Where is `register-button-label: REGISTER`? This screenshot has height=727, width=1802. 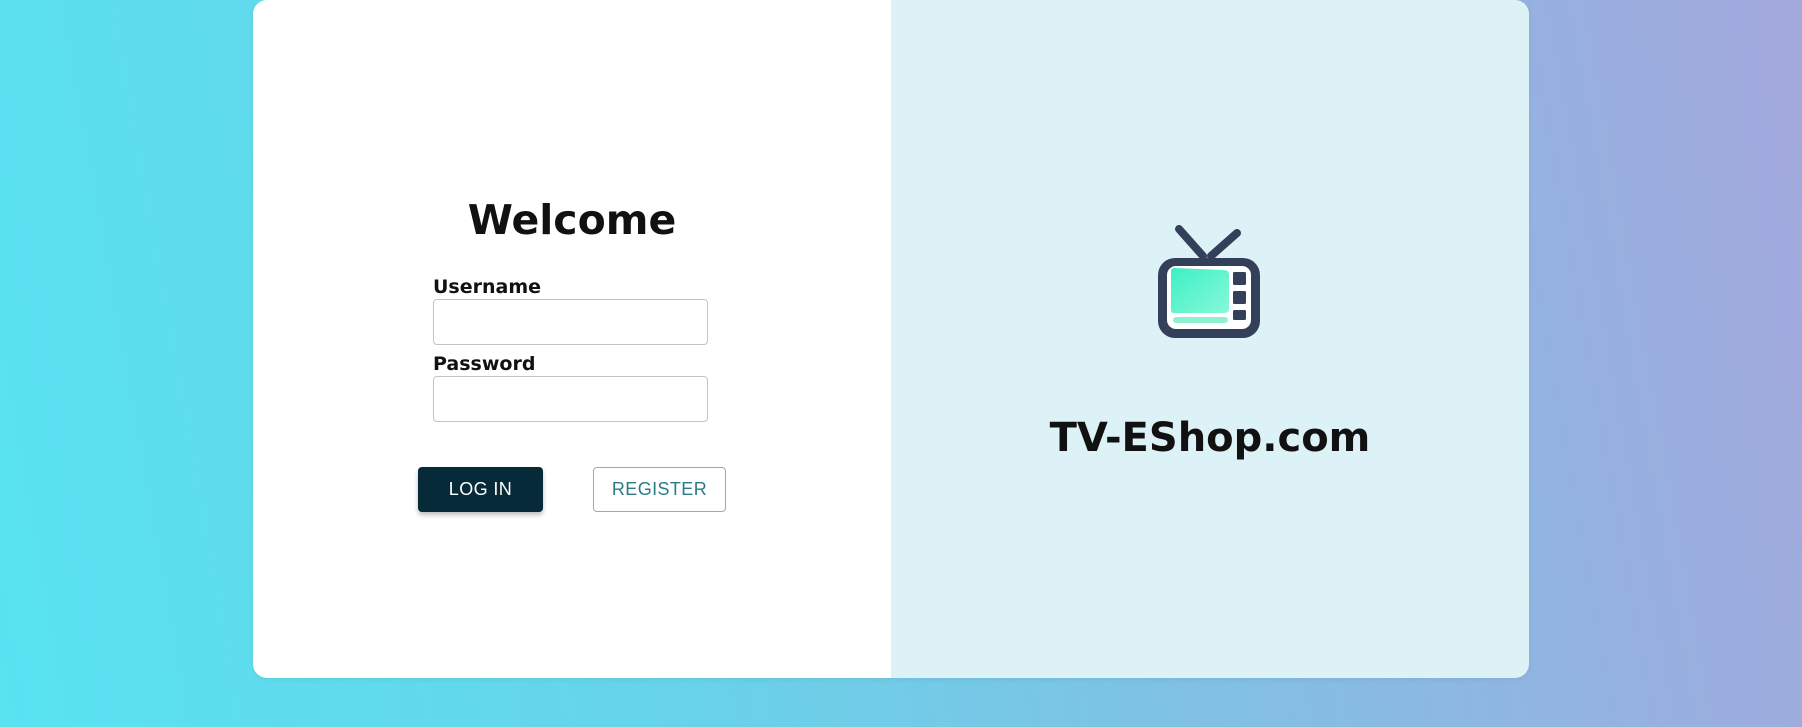 register-button-label: REGISTER is located at coordinates (659, 489).